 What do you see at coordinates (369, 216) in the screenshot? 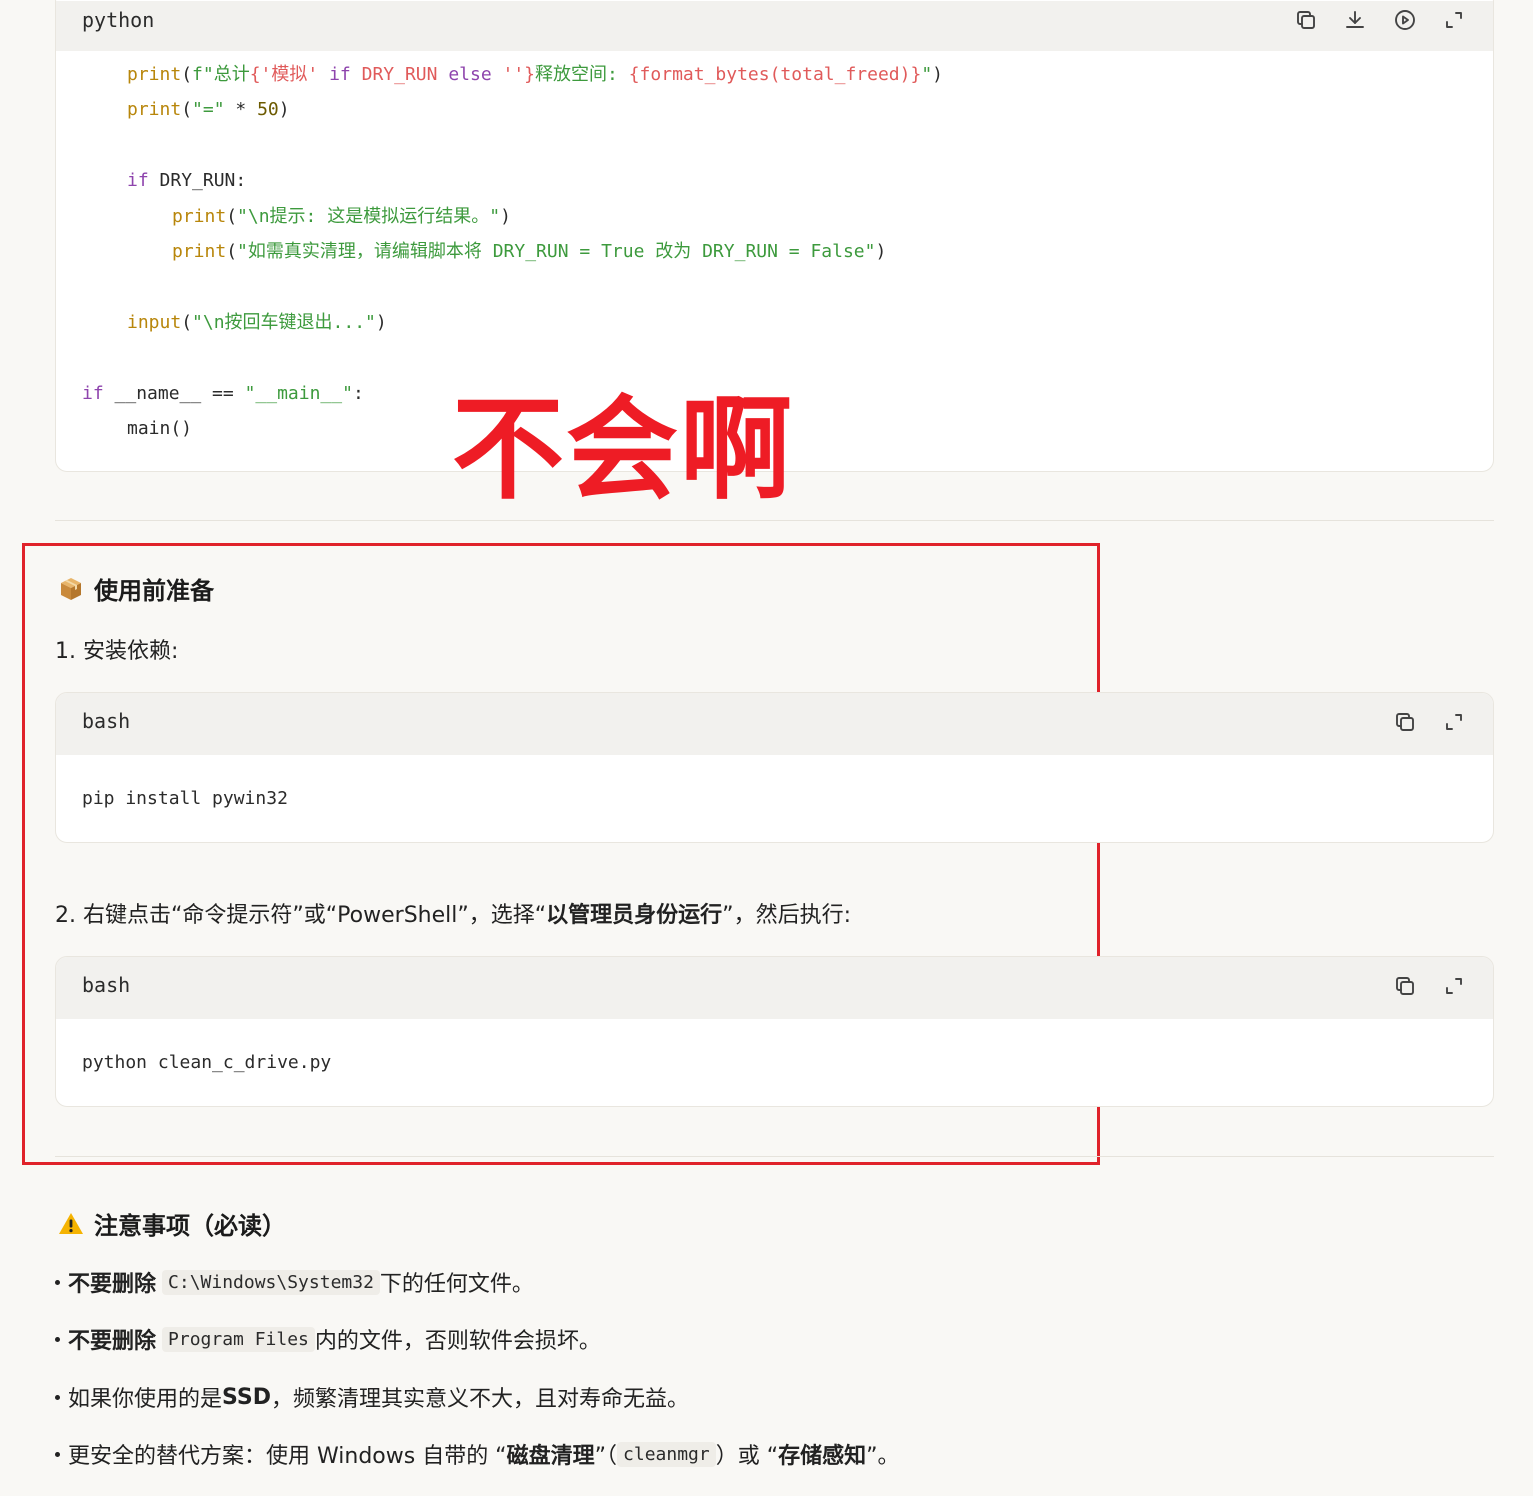
I see `code-token: "\n提示: 这是模拟运行结果。"` at bounding box center [369, 216].